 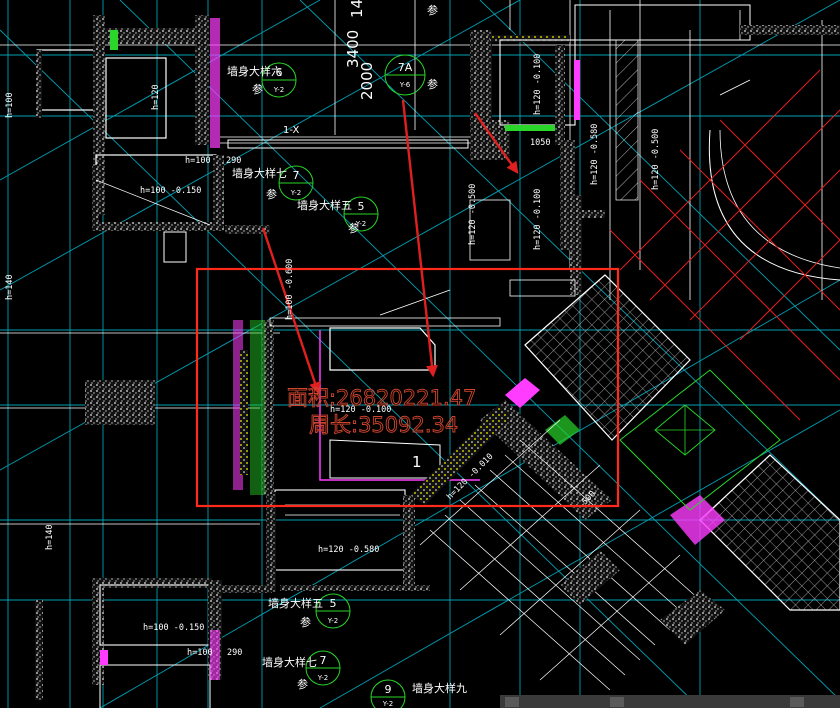 I want to click on label-h120-0100-v: h=120 -0.100, so click(x=538, y=219).